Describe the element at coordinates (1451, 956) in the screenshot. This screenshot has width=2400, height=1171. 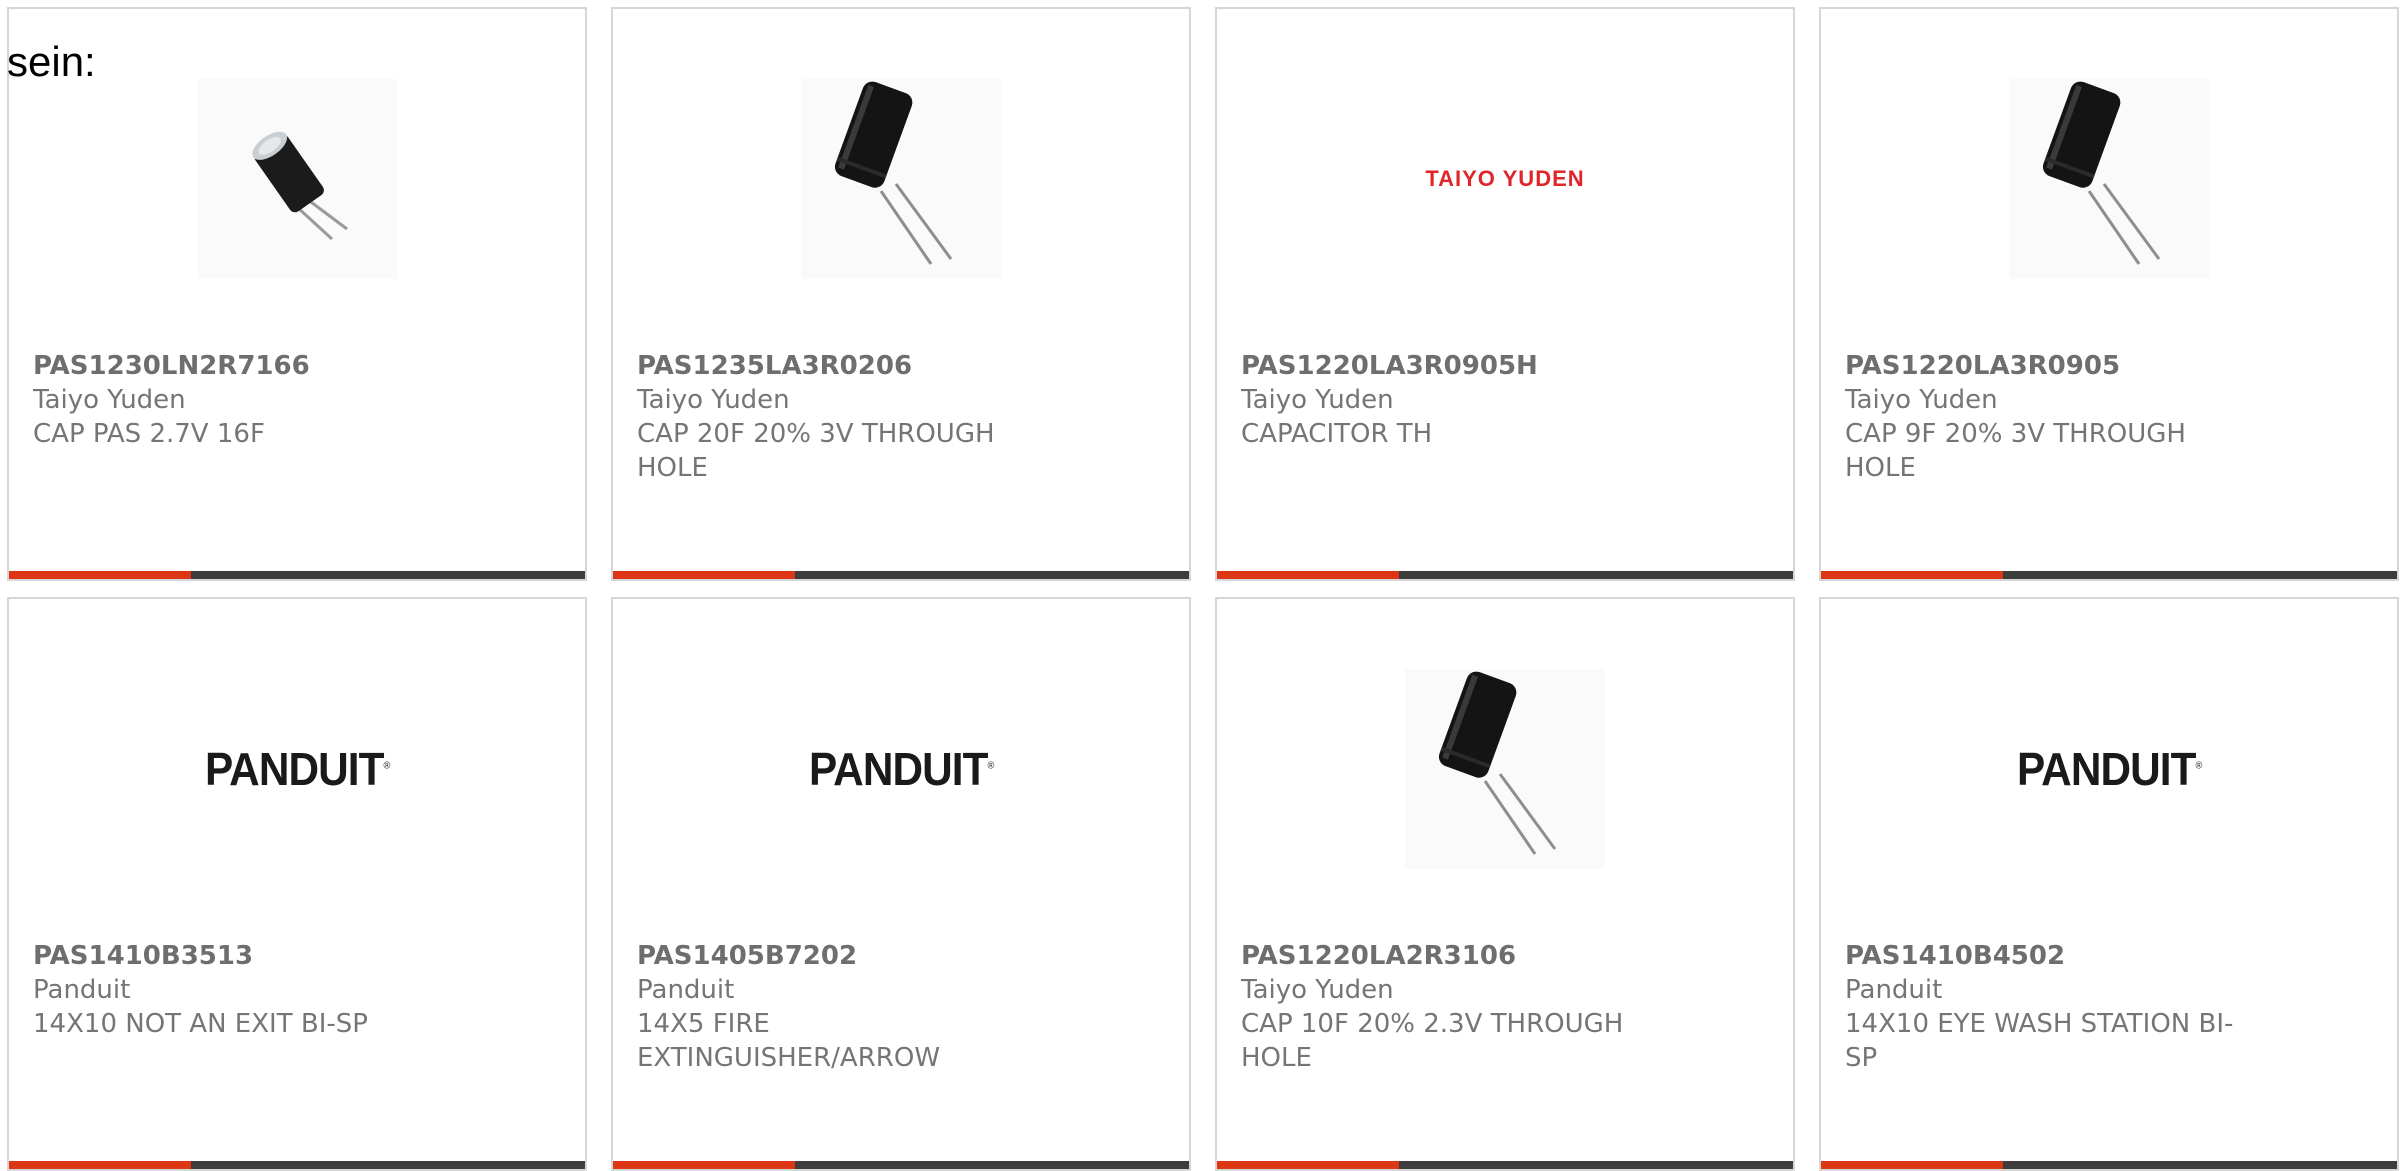
I see `part-number-link: PAS1220LA2R3106` at that location.